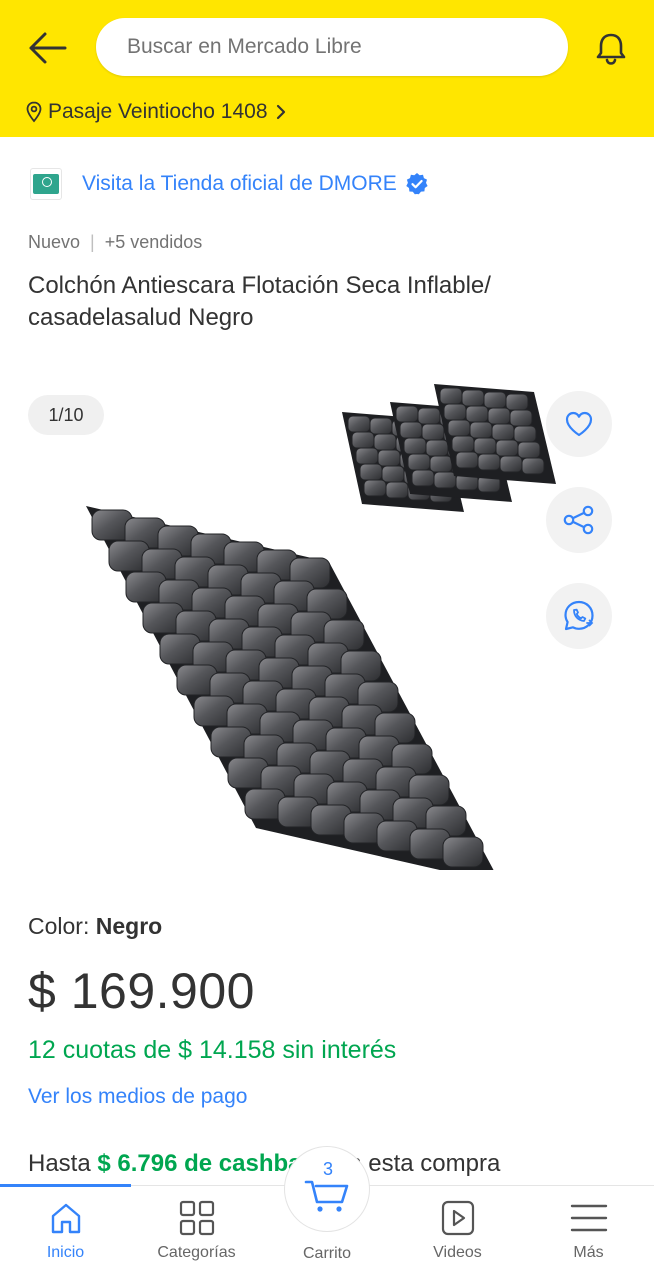 This screenshot has height=1280, width=654. I want to click on location-selector: Pasaje Veintiocho 1408, so click(156, 112).